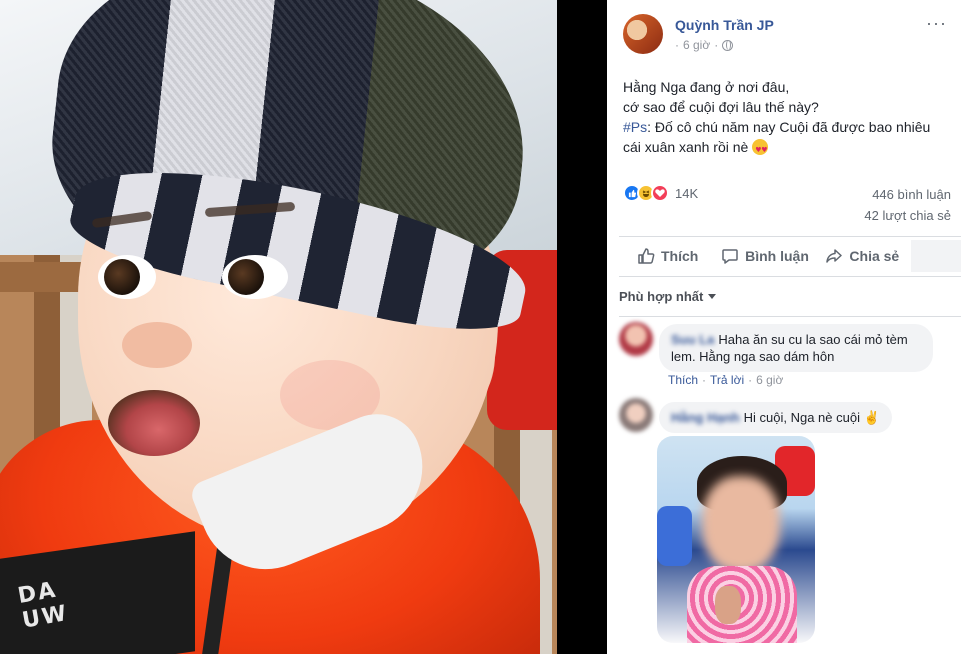 The height and width of the screenshot is (654, 961). I want to click on comment-like-link: Thích, so click(683, 380).